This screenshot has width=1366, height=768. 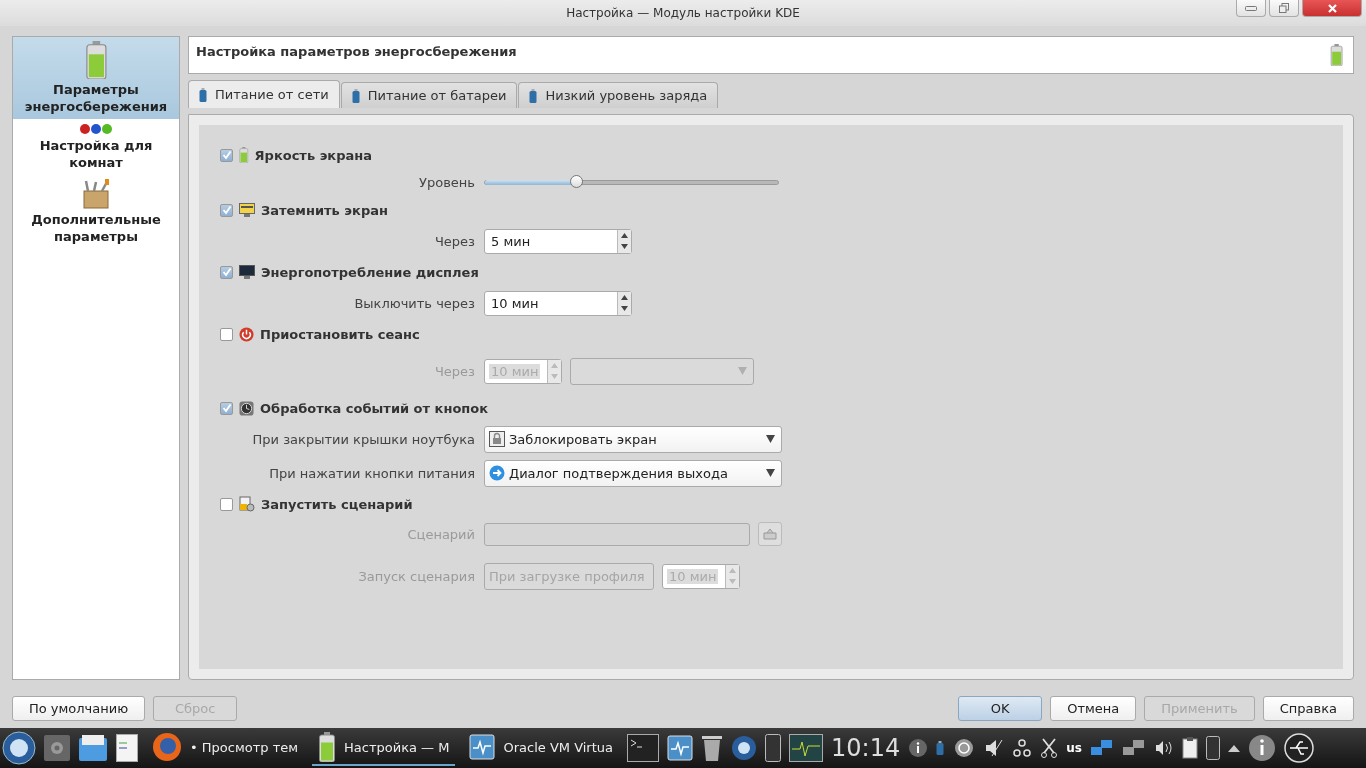 I want to click on speaker-muted-icon, so click(x=994, y=748).